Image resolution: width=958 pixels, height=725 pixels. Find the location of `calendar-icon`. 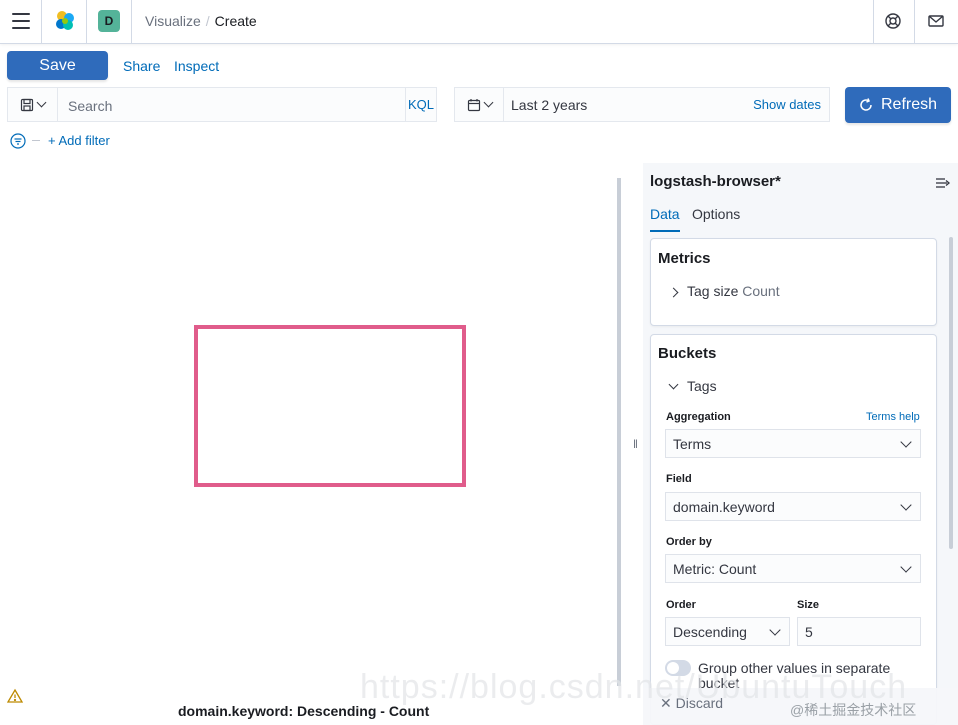

calendar-icon is located at coordinates (473, 104).